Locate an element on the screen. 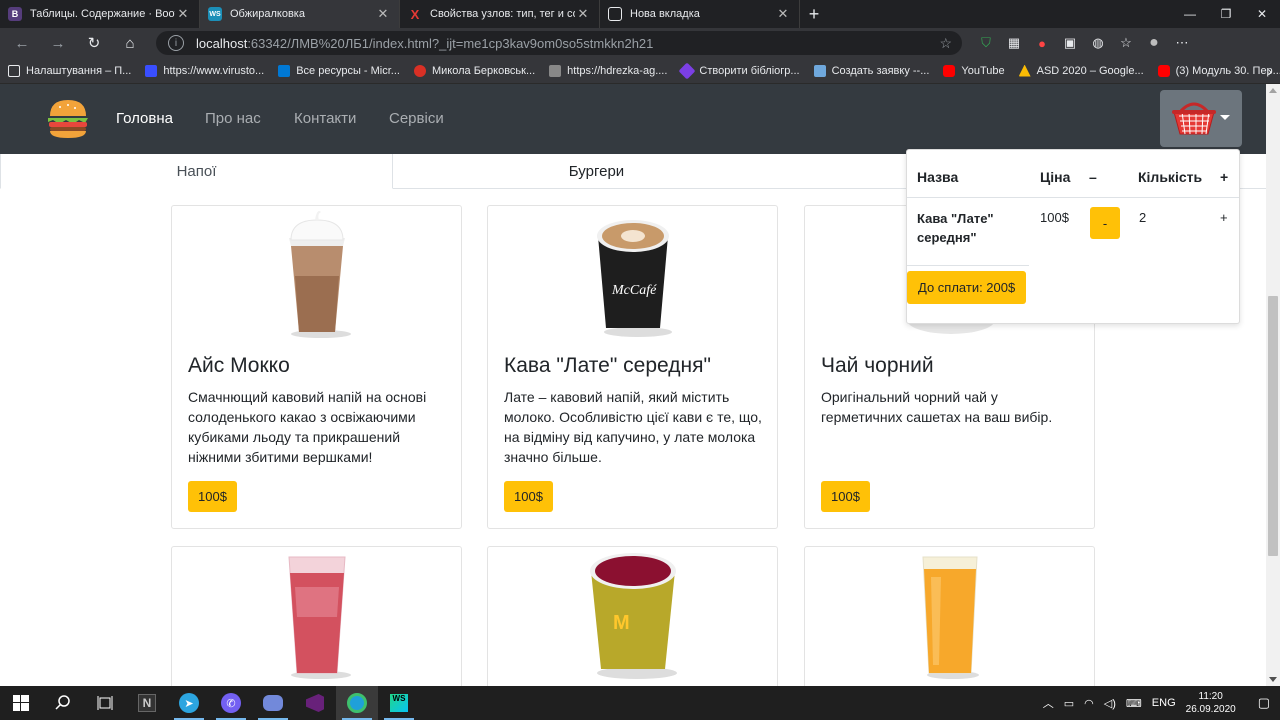 This screenshot has height=720, width=1280. browser-tab-bootstrap: B Таблицы. Содержание · Bootstr ✕ is located at coordinates (100, 14).